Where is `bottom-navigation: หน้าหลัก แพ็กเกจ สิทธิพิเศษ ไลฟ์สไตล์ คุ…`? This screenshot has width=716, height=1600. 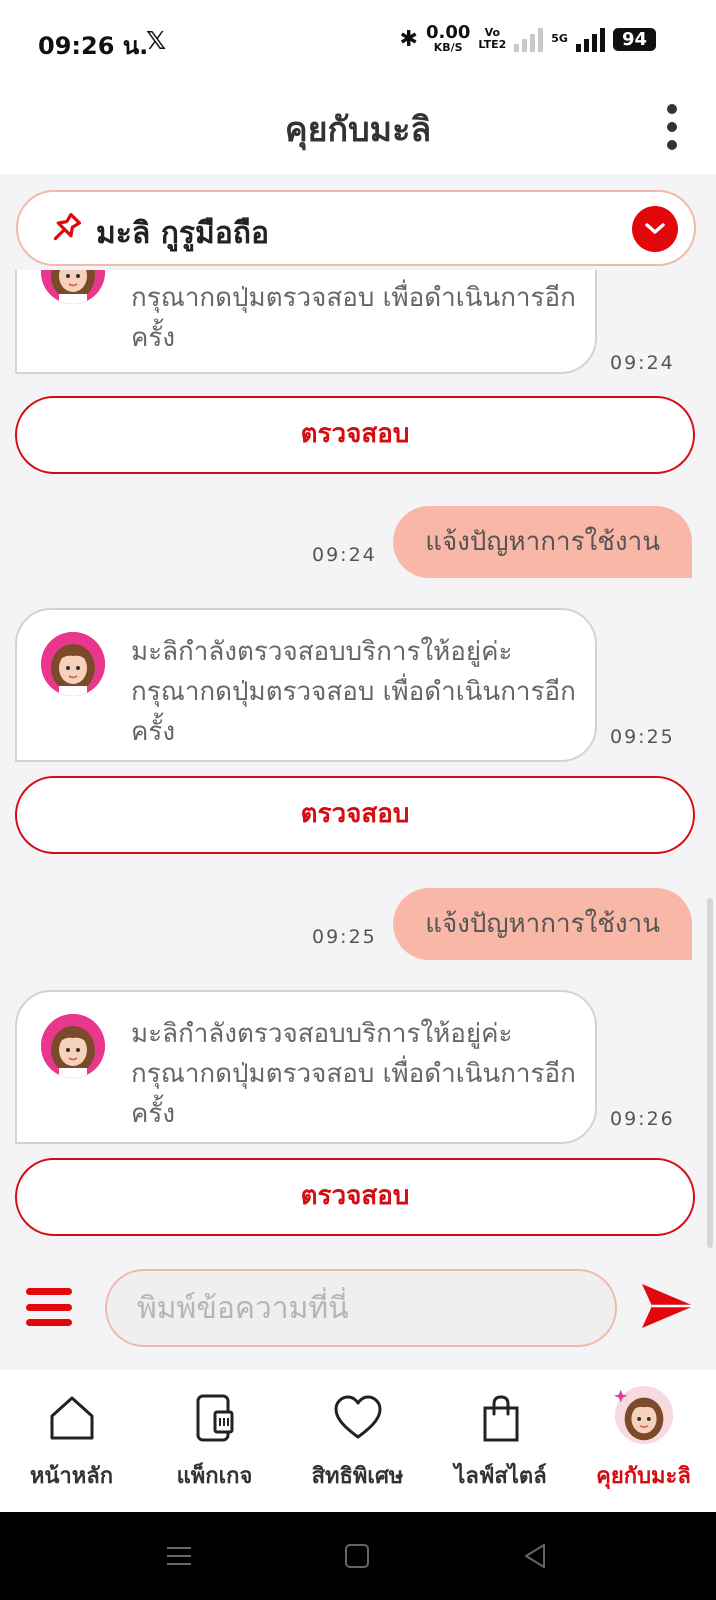
bottom-navigation: หน้าหลัก แพ็กเกจ สิทธิพิเศษ ไลฟ์สไตล์ คุ… is located at coordinates (358, 1441).